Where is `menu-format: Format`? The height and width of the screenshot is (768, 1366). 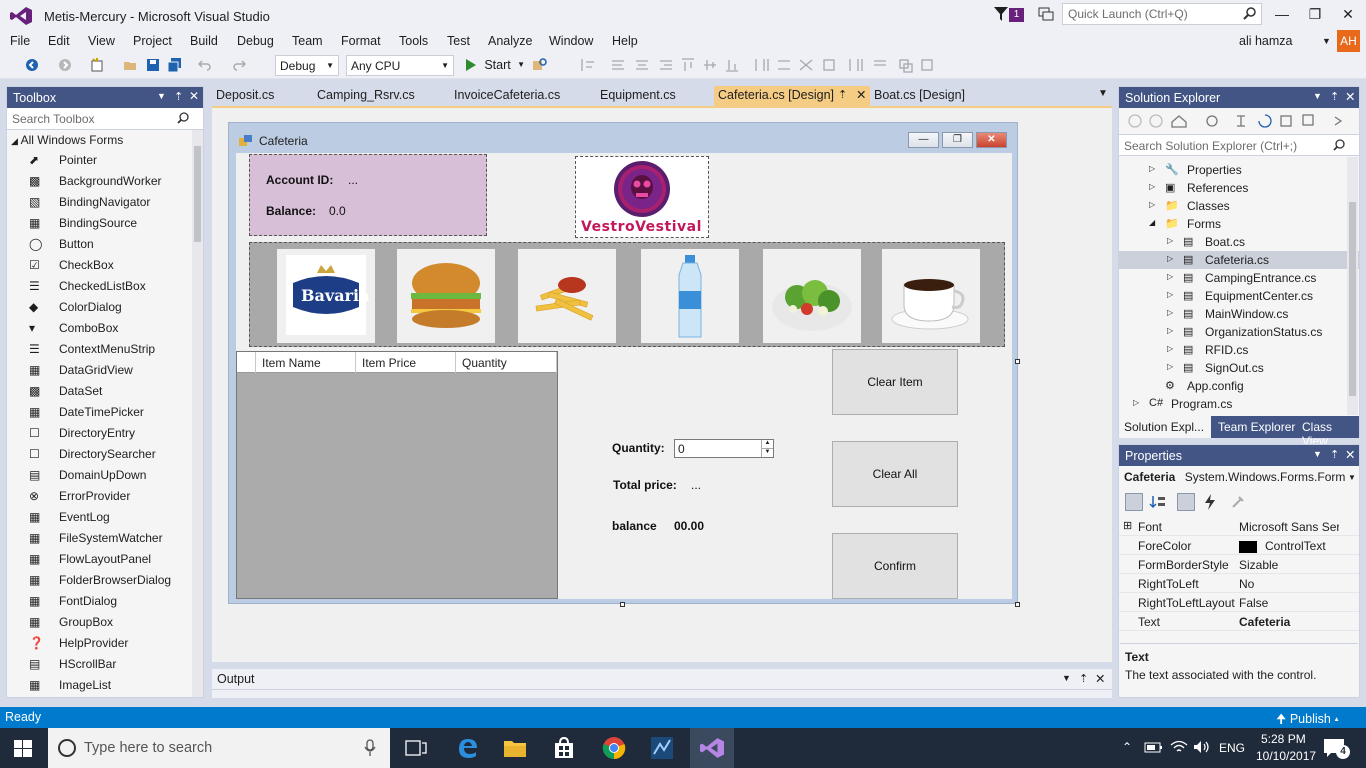 menu-format: Format is located at coordinates (361, 41).